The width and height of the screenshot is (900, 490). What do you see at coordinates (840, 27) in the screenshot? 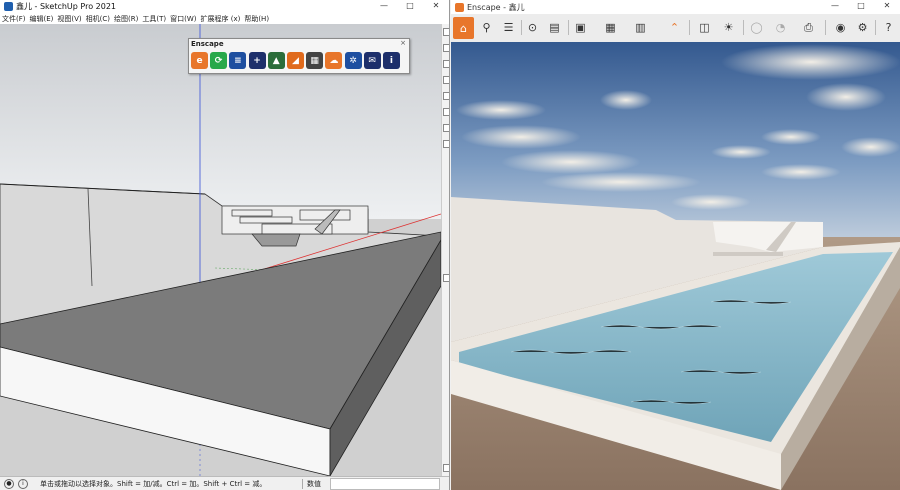
I see `settings-visual-icon: ◉` at bounding box center [840, 27].